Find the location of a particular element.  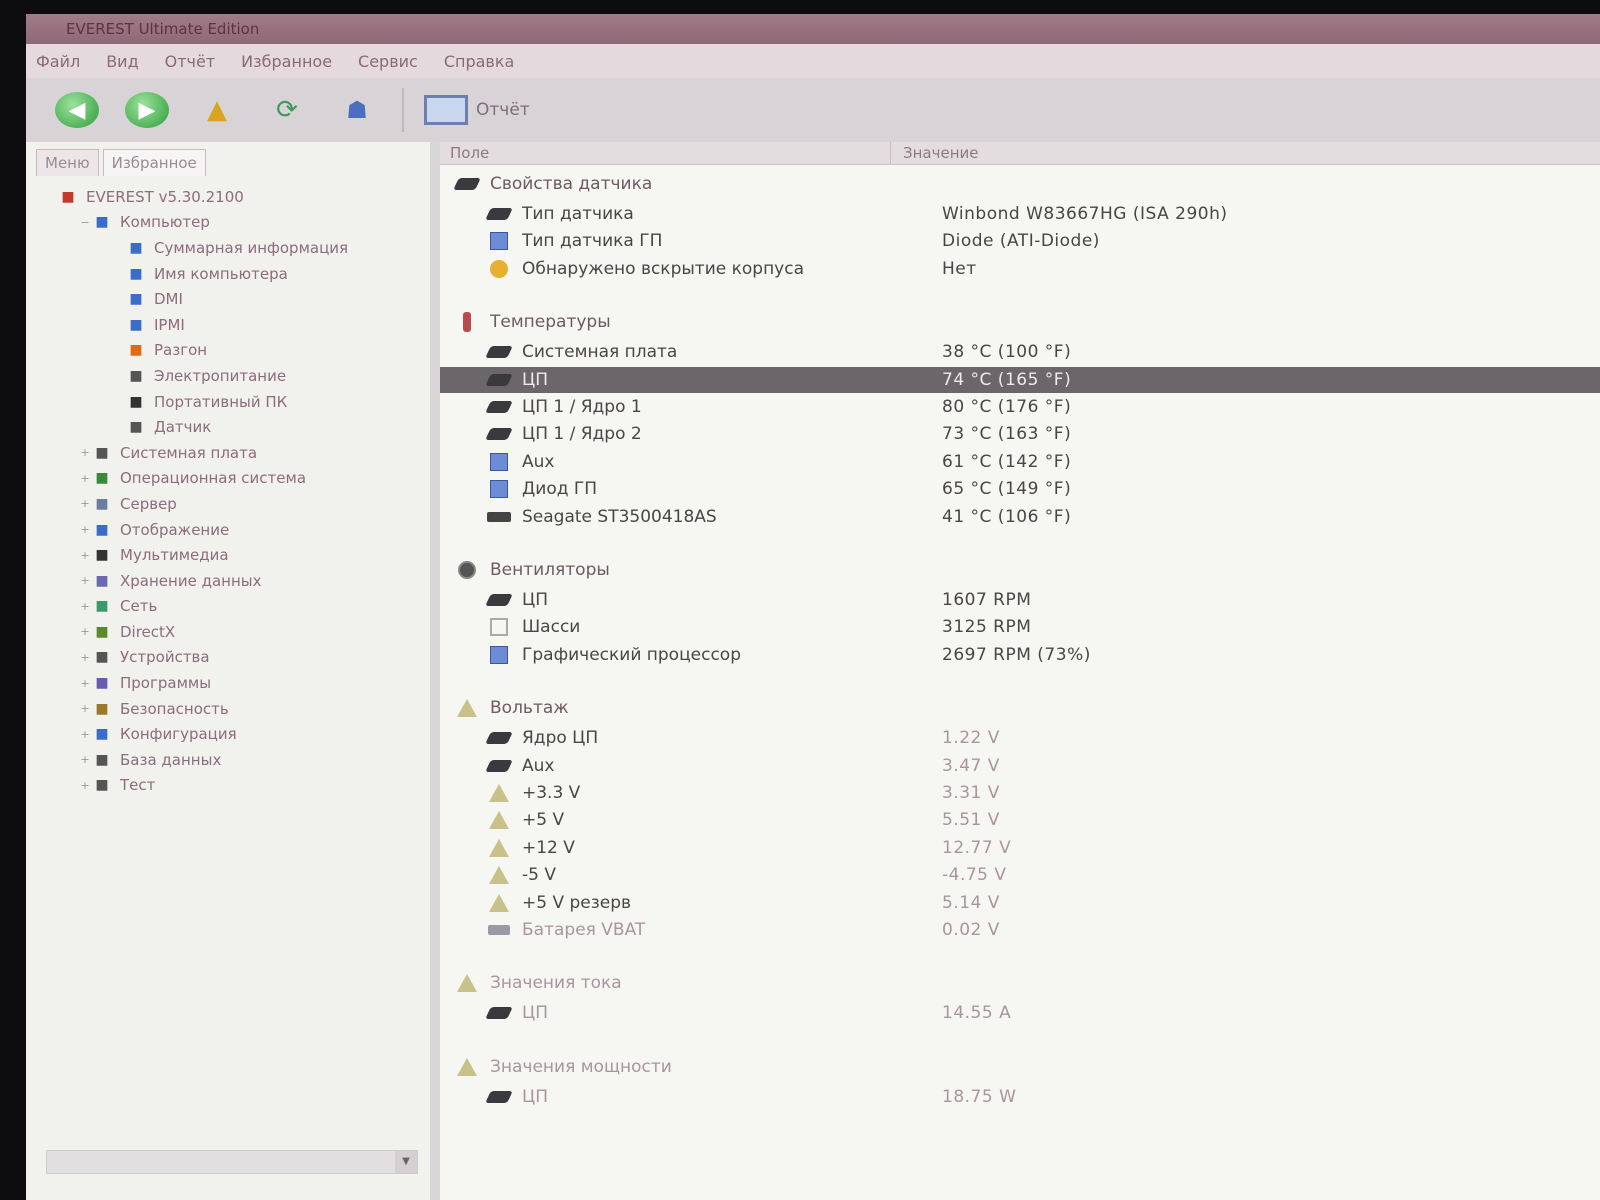

left-tabs: Меню Избранное is located at coordinates (228, 159).